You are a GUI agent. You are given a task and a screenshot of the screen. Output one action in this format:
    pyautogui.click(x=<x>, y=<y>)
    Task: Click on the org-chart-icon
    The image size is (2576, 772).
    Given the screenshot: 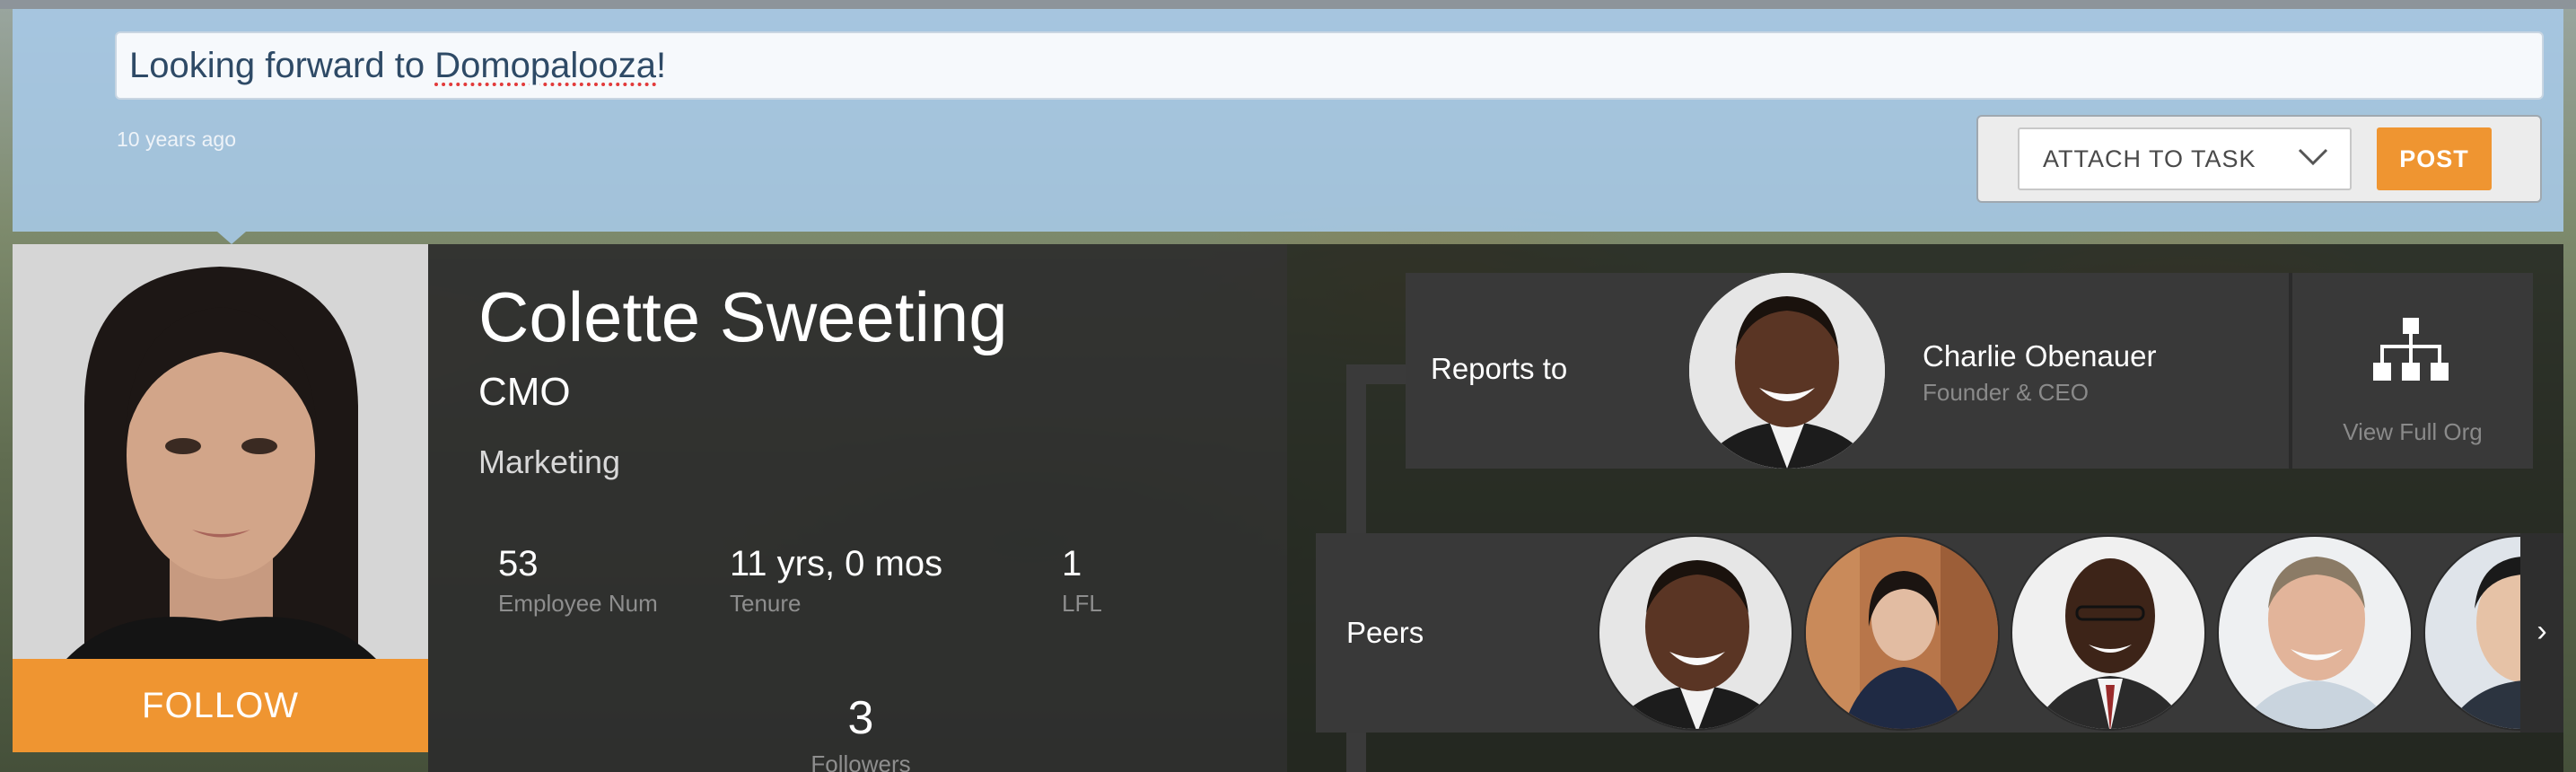 What is the action you would take?
    pyautogui.click(x=2411, y=349)
    